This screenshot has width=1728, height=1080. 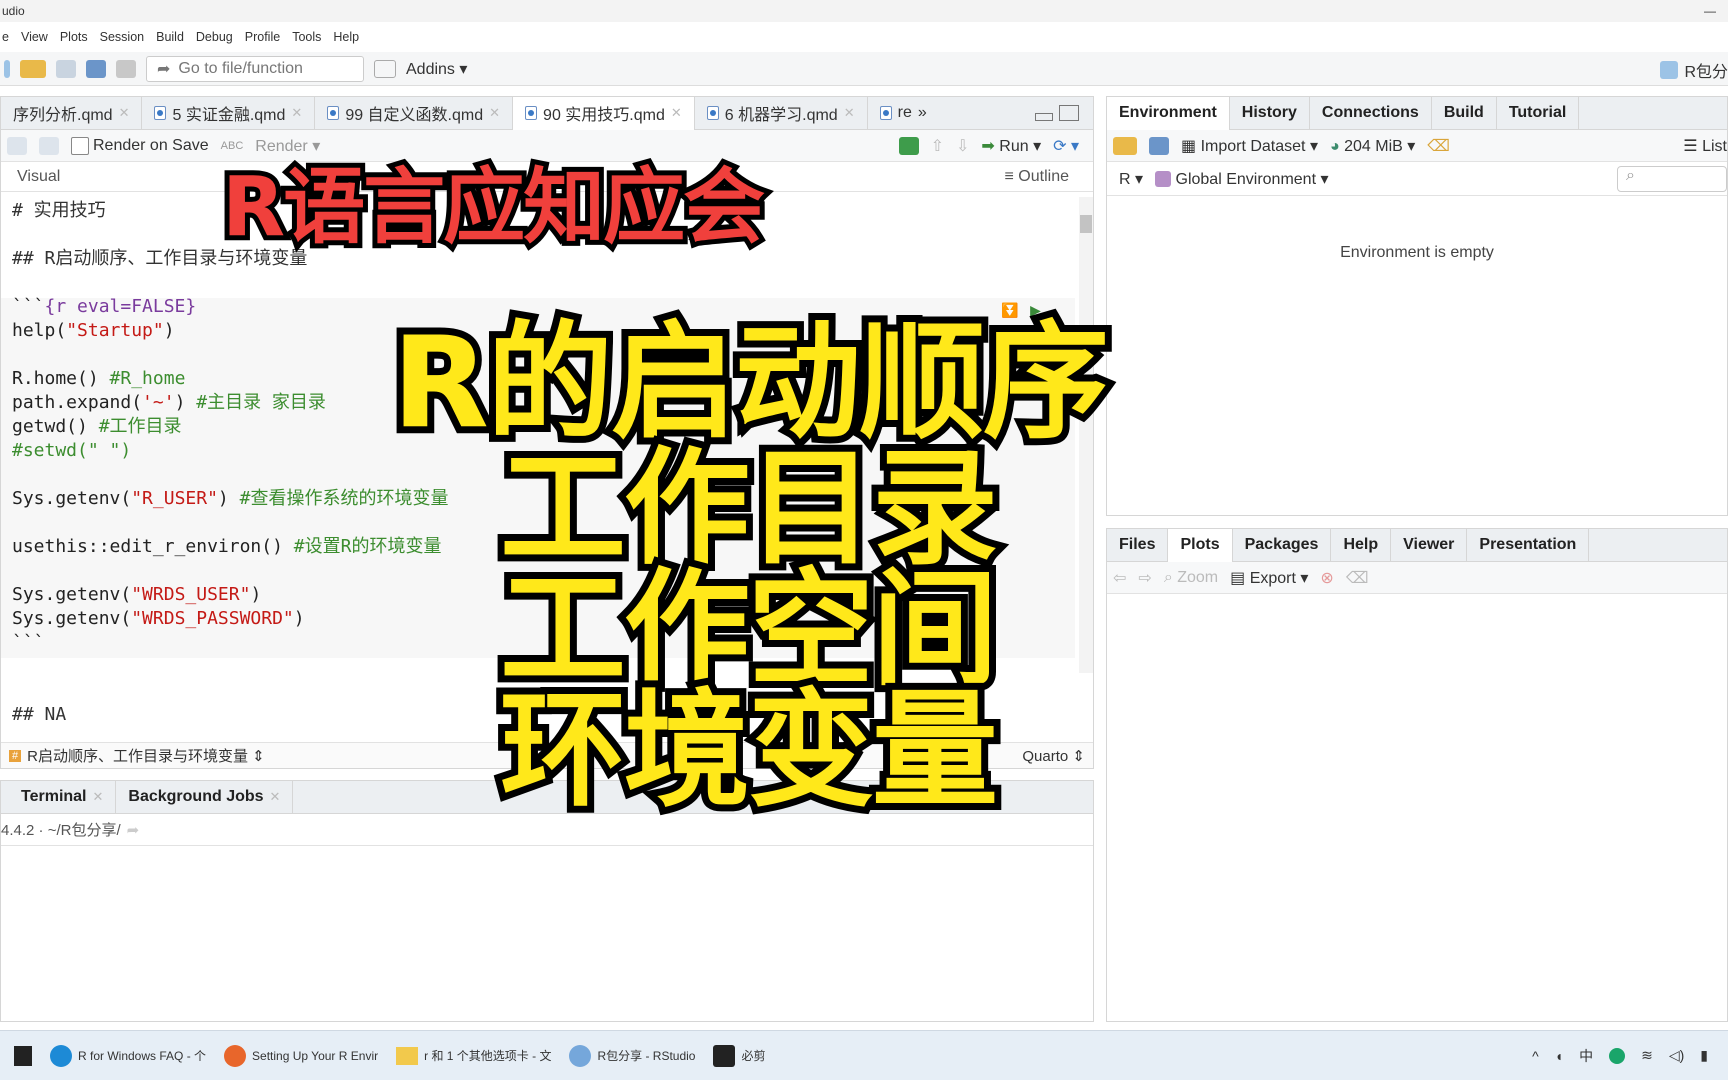 What do you see at coordinates (908, 145) in the screenshot?
I see `insert-chunk-icon` at bounding box center [908, 145].